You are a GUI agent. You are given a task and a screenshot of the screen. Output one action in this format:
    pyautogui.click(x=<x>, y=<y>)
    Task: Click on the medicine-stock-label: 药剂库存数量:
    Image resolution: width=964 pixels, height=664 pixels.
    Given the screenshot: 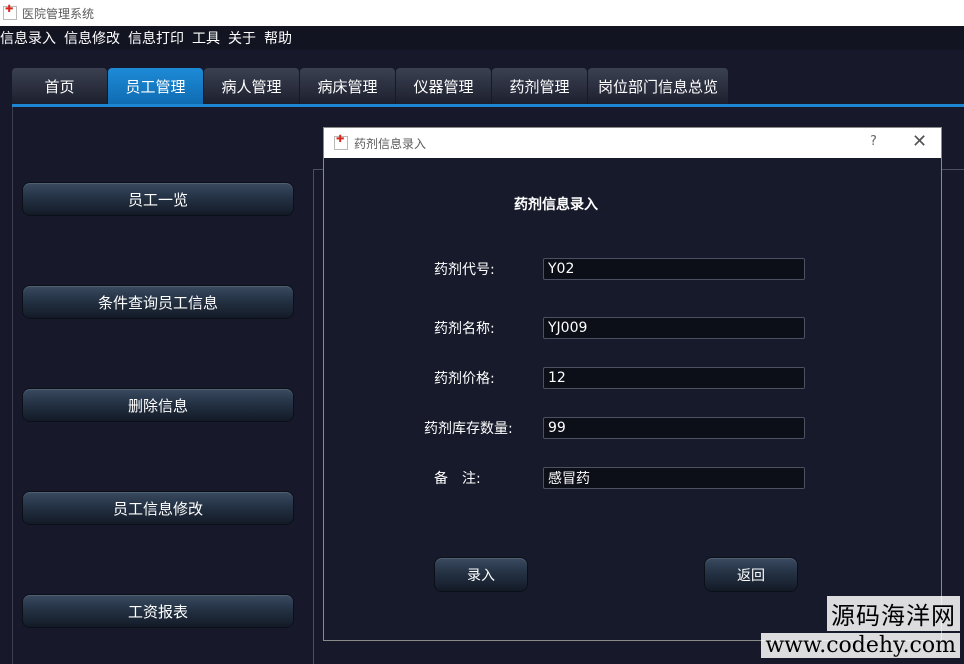 What is the action you would take?
    pyautogui.click(x=468, y=429)
    